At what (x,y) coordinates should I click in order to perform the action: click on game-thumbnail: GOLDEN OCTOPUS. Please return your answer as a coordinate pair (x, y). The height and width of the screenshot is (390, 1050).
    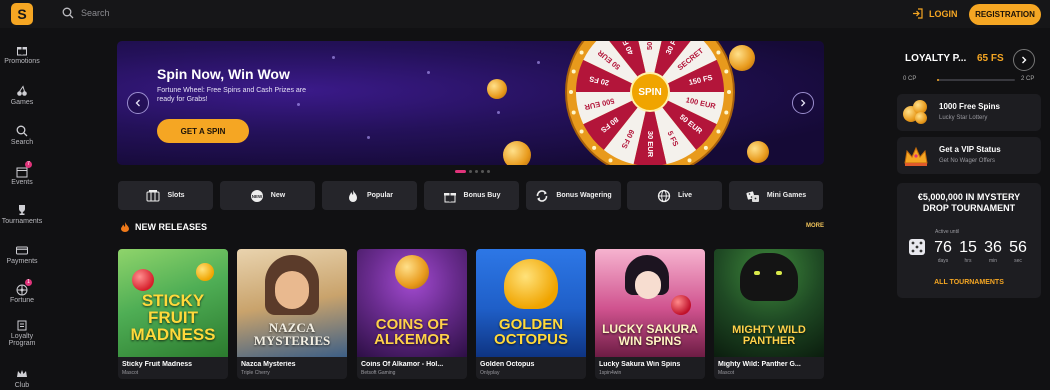
    Looking at the image, I should click on (531, 303).